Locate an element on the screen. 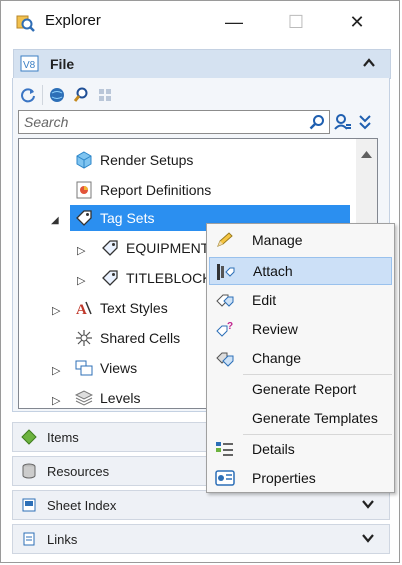  tree-item-label: Report Definitions is located at coordinates (156, 190).